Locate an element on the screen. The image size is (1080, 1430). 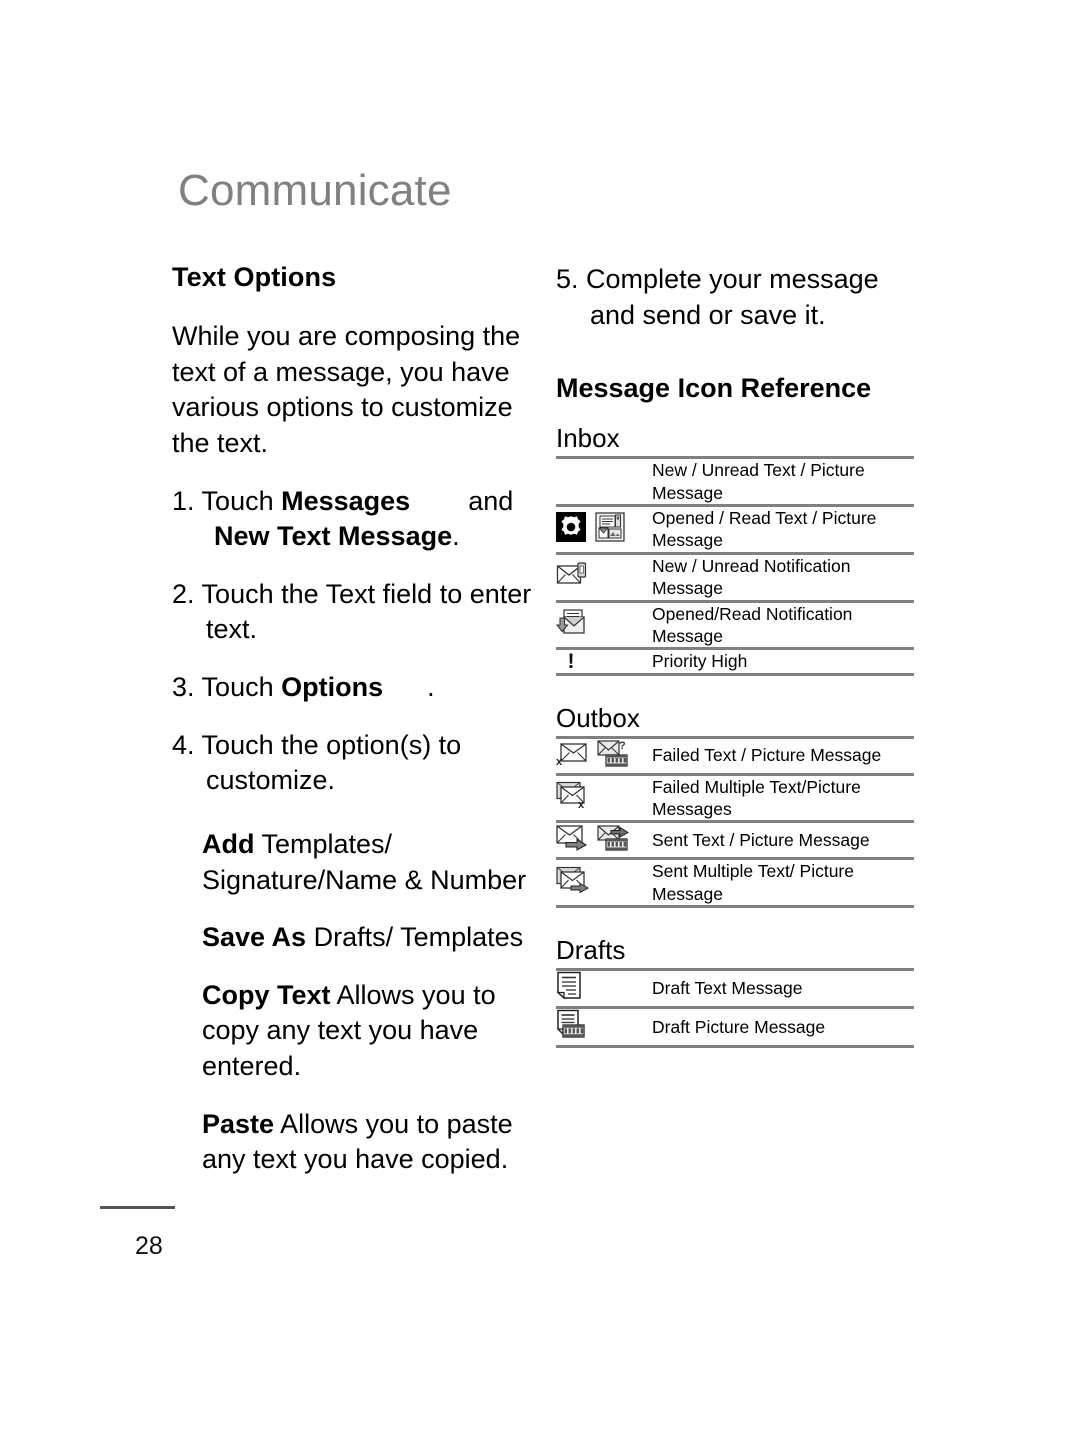
table-row: New / Unread Notification Message is located at coordinates (735, 576).